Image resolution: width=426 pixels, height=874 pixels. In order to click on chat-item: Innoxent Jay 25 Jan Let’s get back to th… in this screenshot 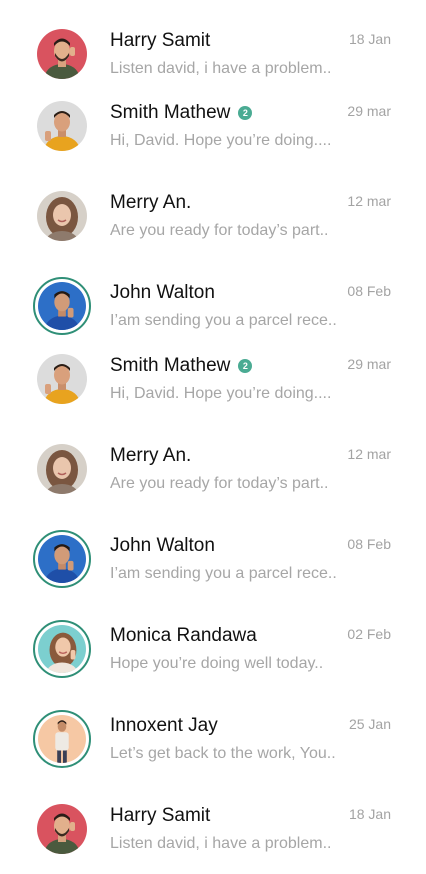, I will do `click(213, 747)`.